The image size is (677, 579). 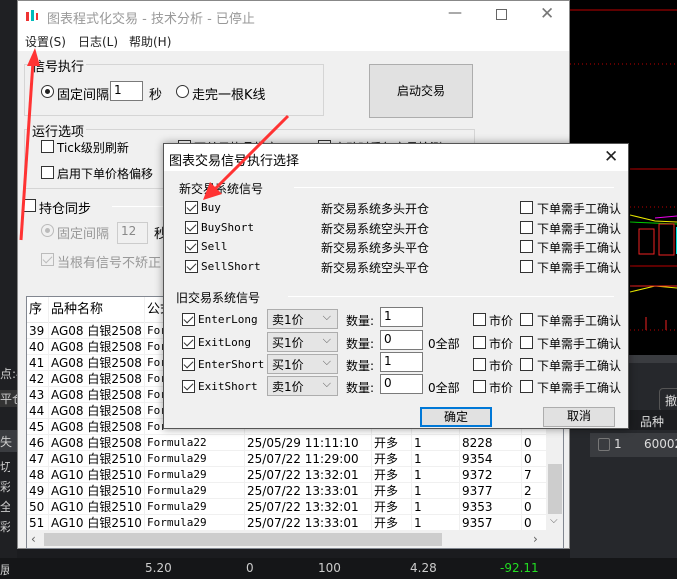 What do you see at coordinates (228, 319) in the screenshot?
I see `signal-name: EnterLong` at bounding box center [228, 319].